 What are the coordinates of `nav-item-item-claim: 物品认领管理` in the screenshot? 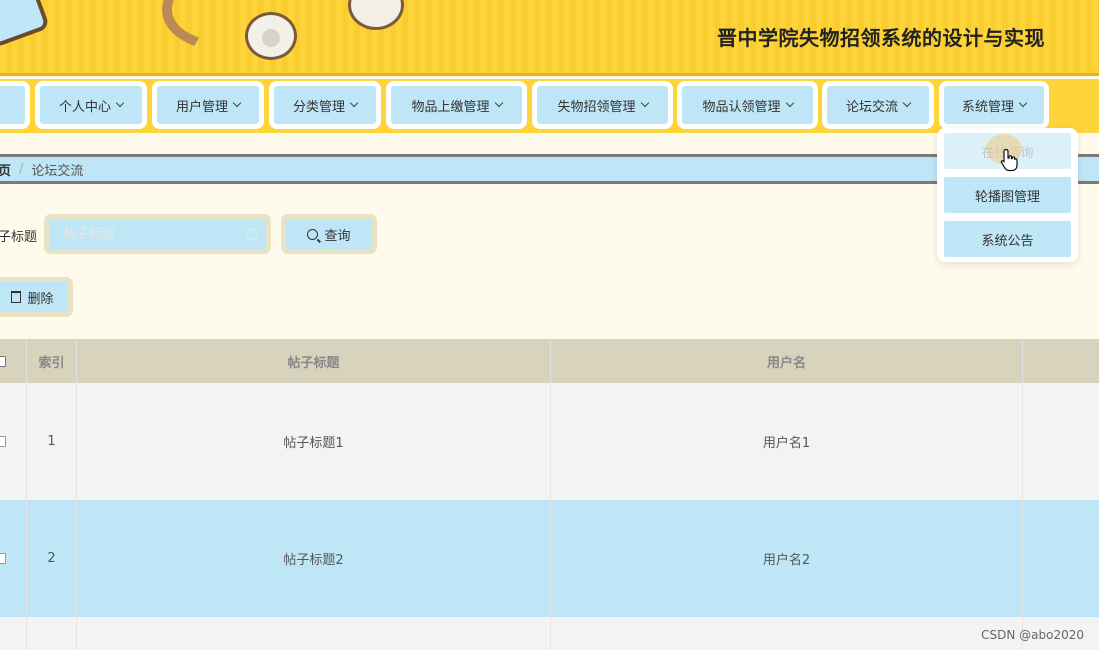 It's located at (747, 105).